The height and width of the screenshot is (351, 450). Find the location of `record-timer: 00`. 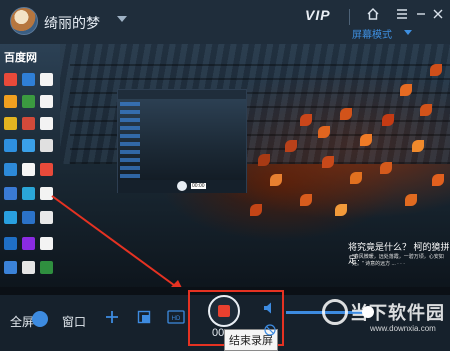

record-timer: 00 is located at coordinates (218, 333).